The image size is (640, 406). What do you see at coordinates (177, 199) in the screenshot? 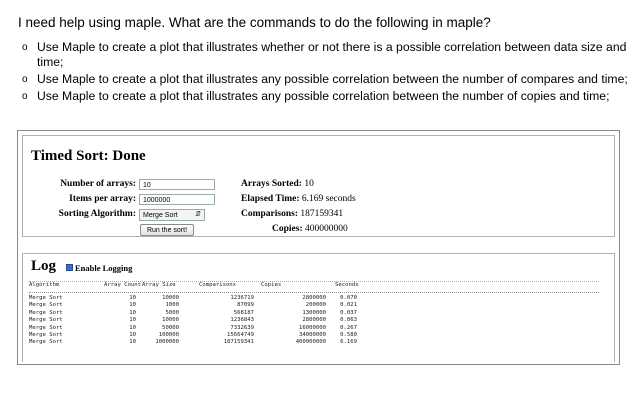
I see `items-per-array-input: 1000000` at bounding box center [177, 199].